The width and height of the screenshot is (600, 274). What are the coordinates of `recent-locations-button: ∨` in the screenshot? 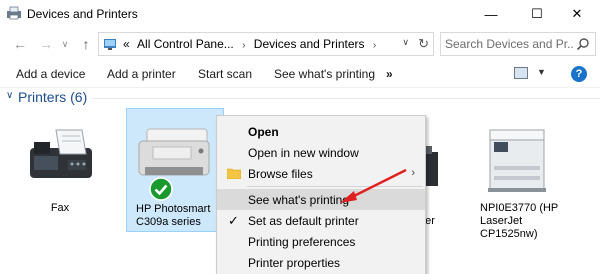 It's located at (65, 44).